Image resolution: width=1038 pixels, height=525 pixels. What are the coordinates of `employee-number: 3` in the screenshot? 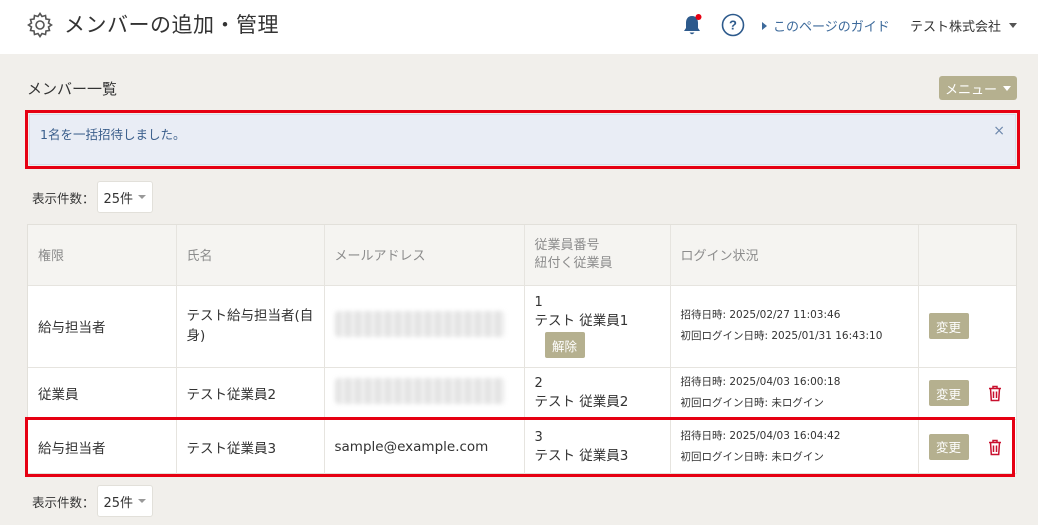 It's located at (538, 437).